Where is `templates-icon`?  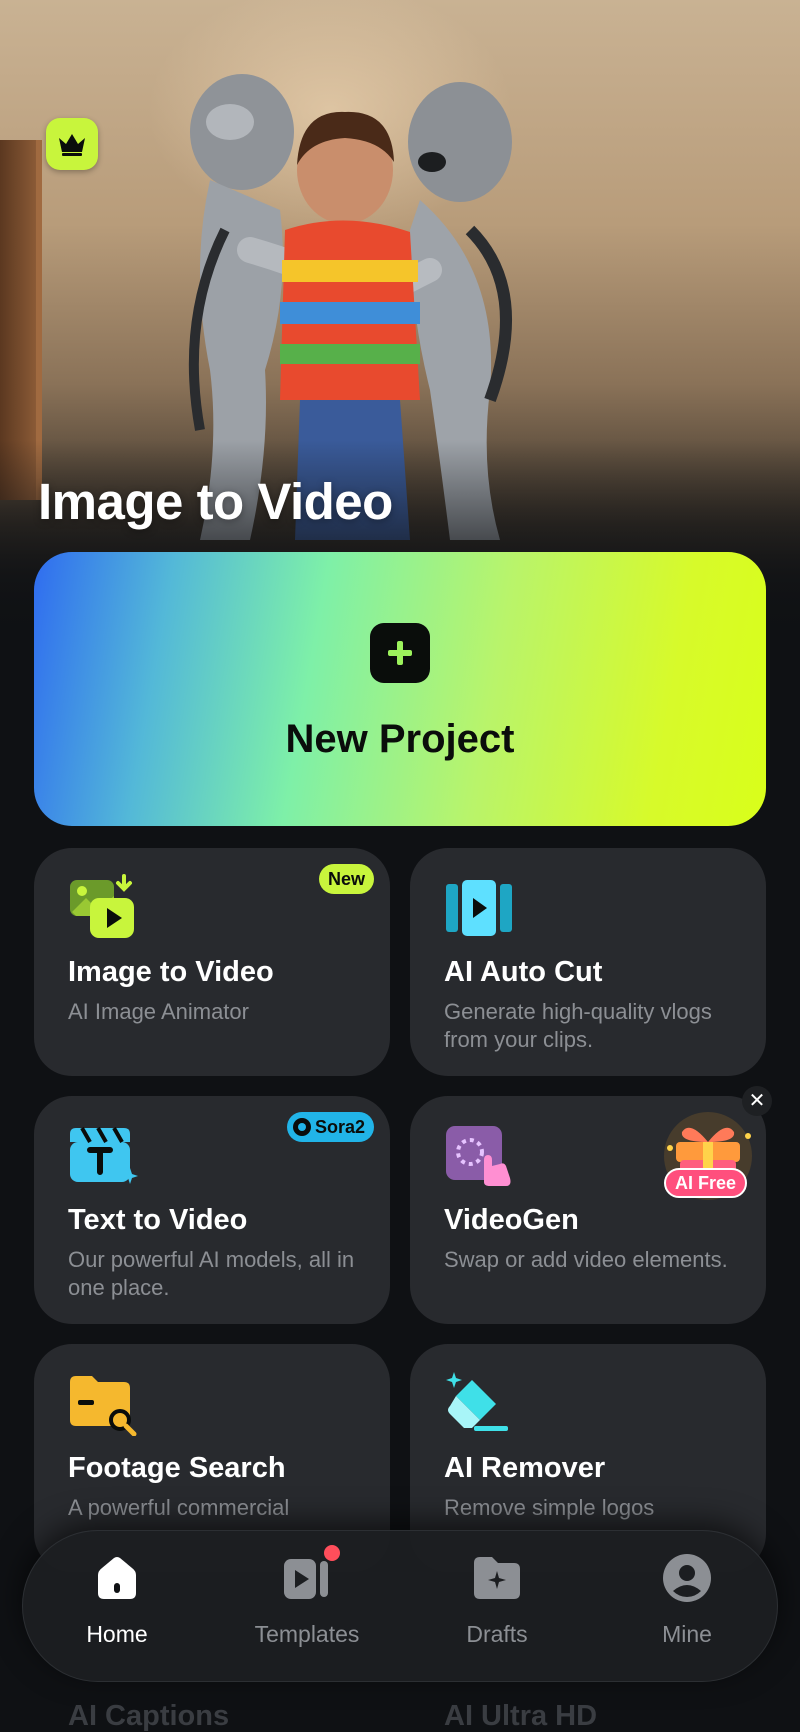 templates-icon is located at coordinates (311, 1574).